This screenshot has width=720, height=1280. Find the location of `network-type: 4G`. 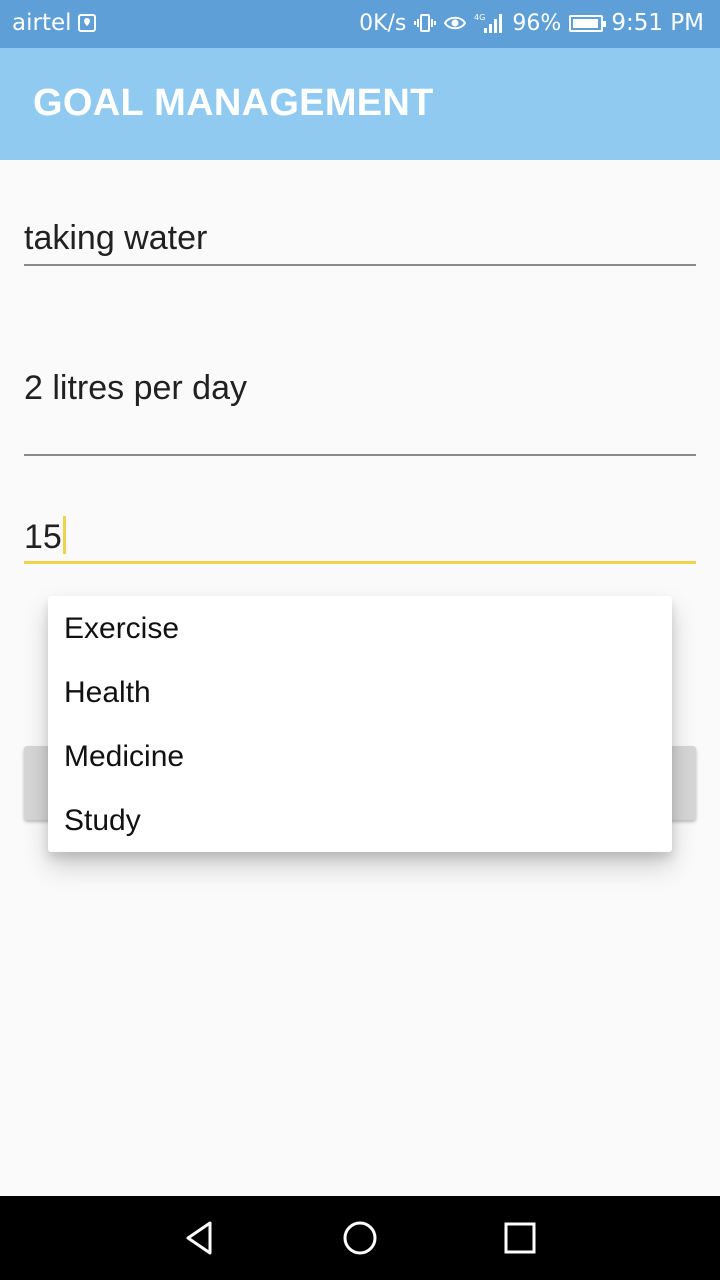

network-type: 4G is located at coordinates (479, 17).